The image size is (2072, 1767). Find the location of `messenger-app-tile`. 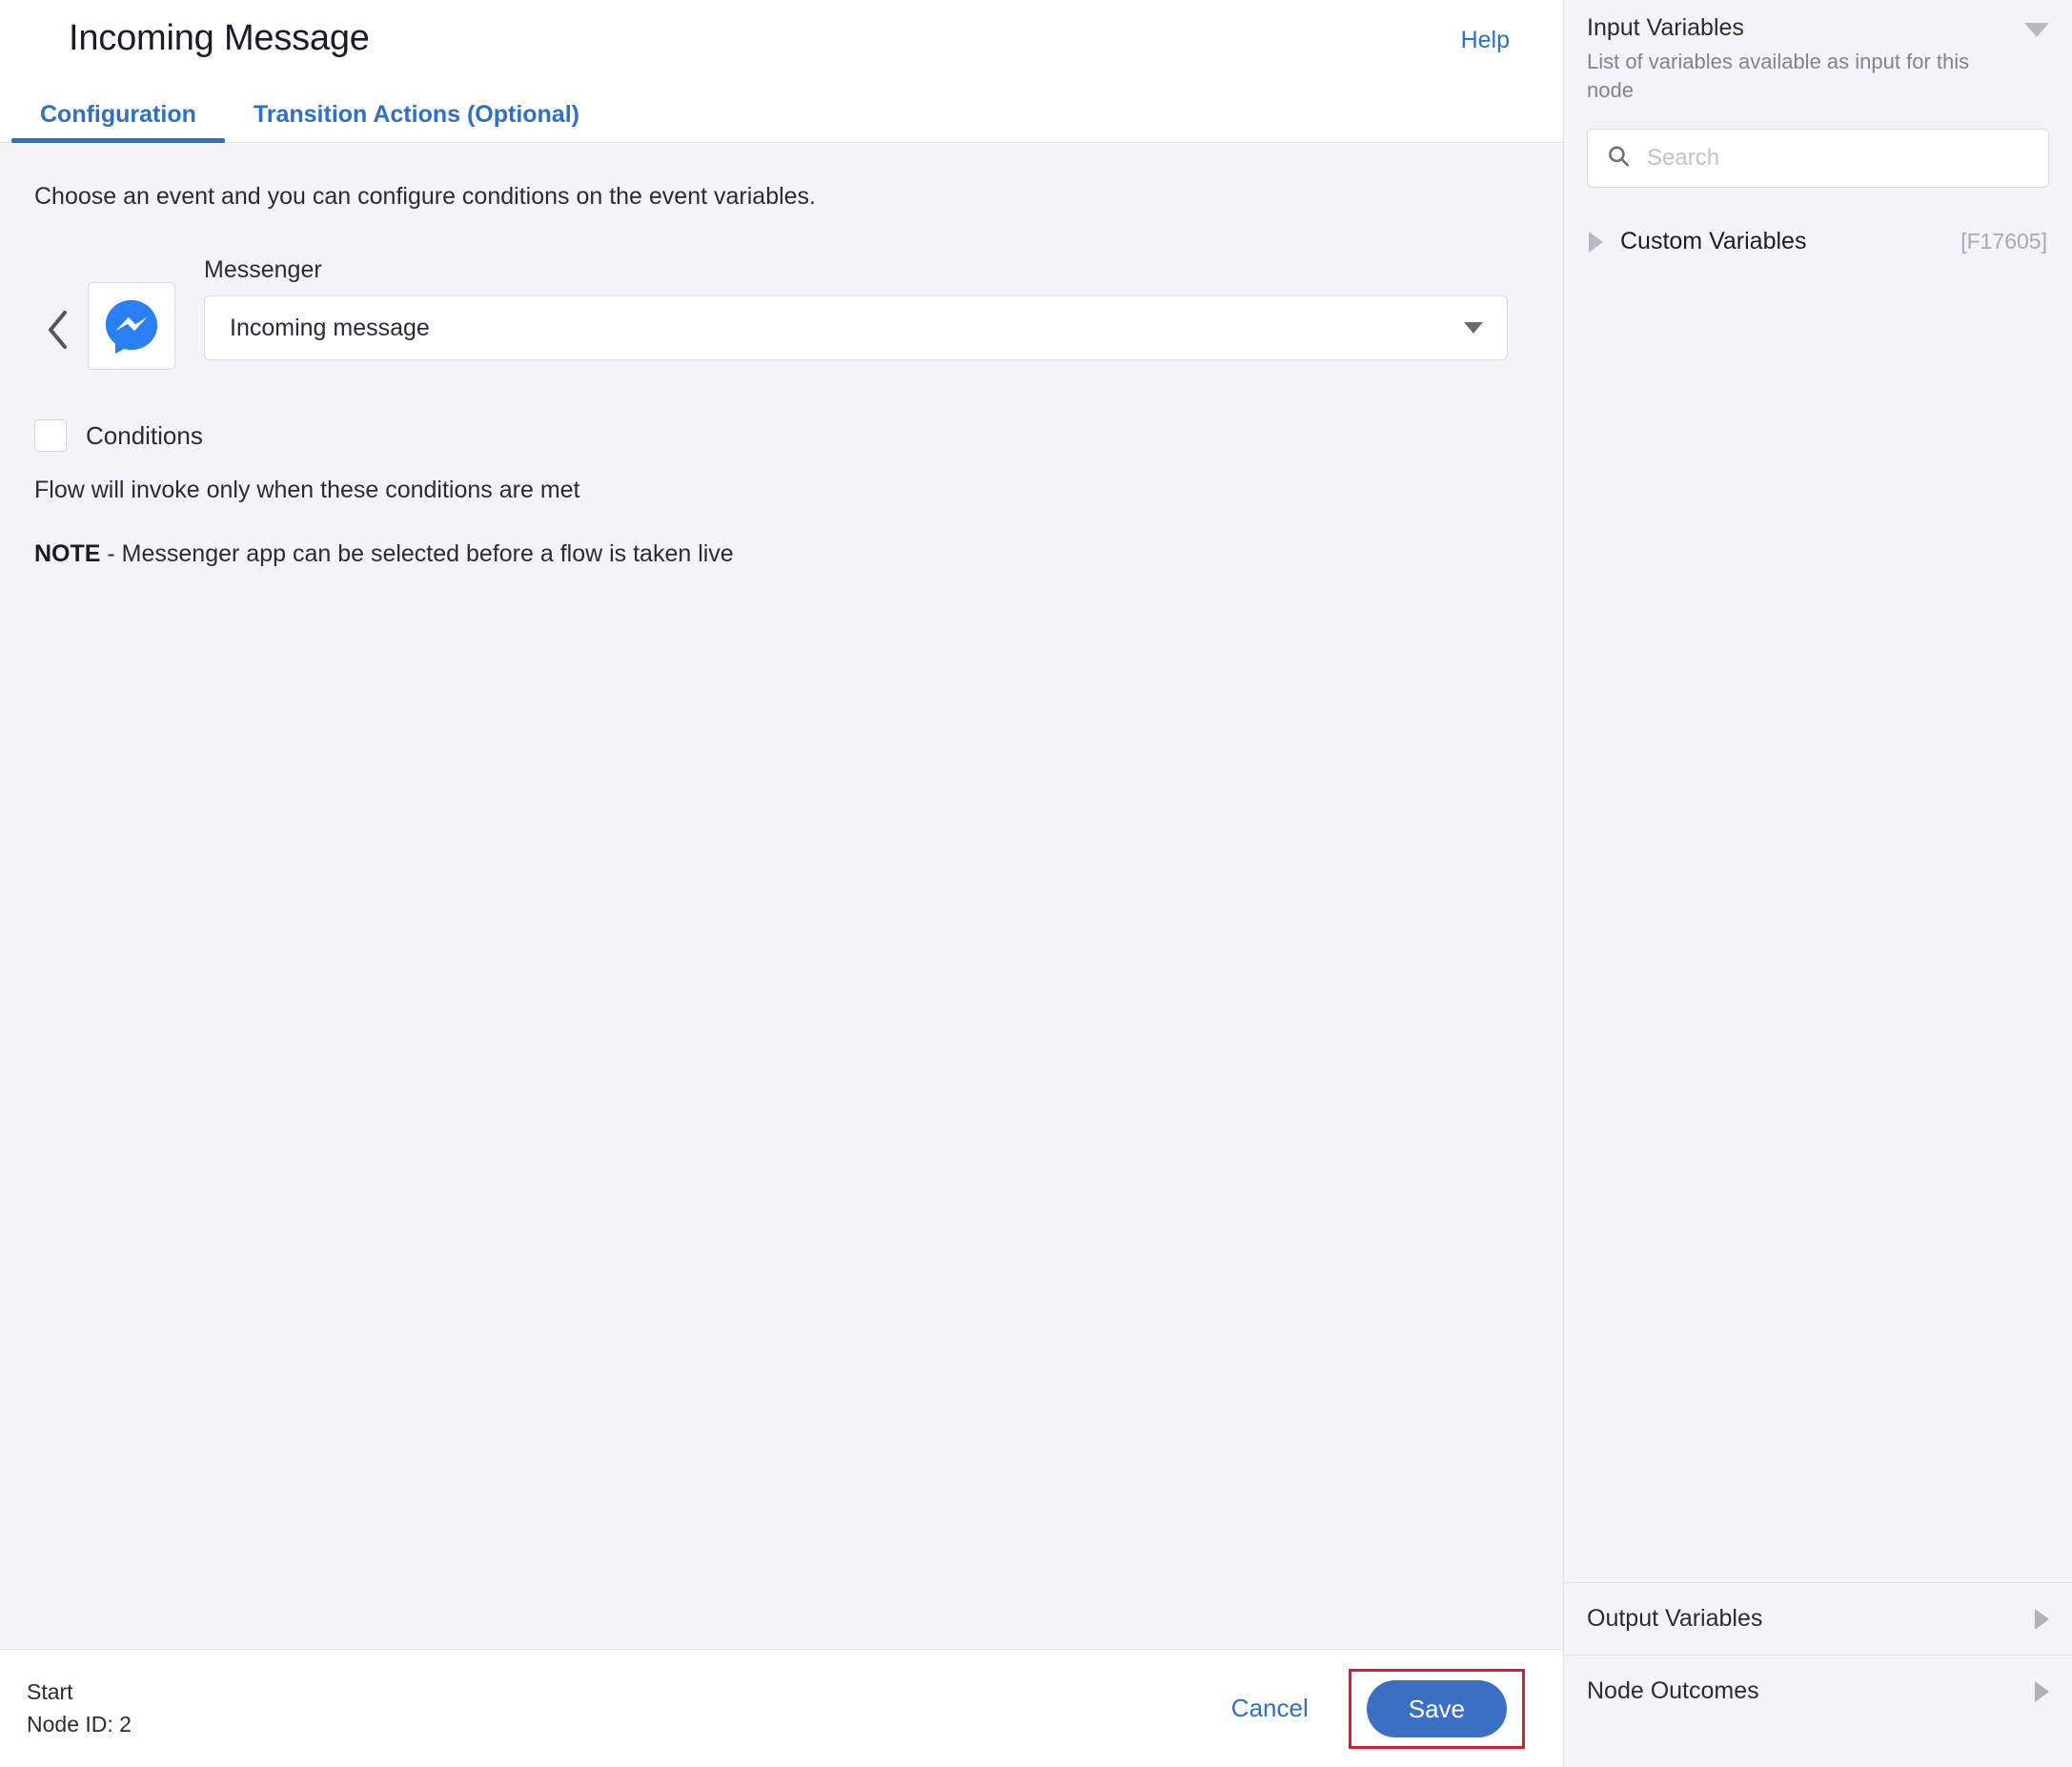

messenger-app-tile is located at coordinates (131, 326).